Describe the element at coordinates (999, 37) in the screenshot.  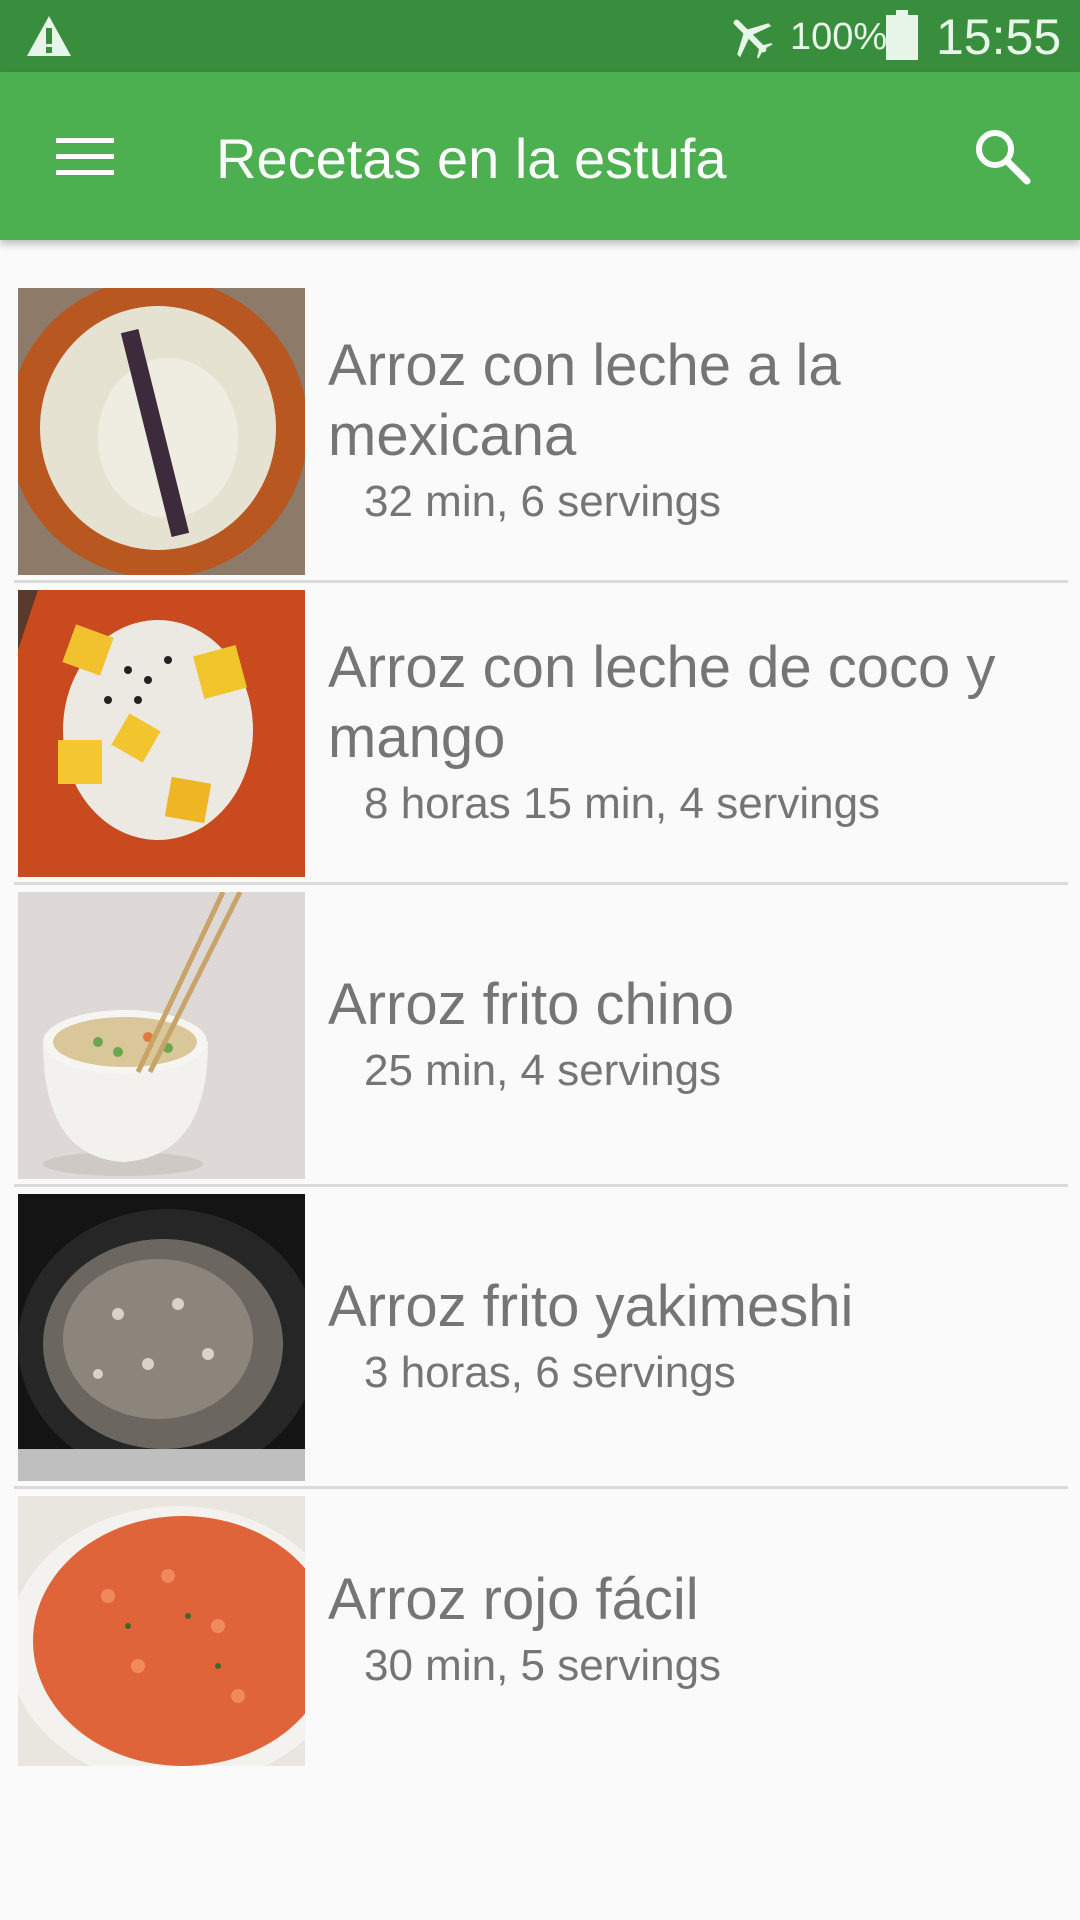
I see `status-clock: 15:55` at that location.